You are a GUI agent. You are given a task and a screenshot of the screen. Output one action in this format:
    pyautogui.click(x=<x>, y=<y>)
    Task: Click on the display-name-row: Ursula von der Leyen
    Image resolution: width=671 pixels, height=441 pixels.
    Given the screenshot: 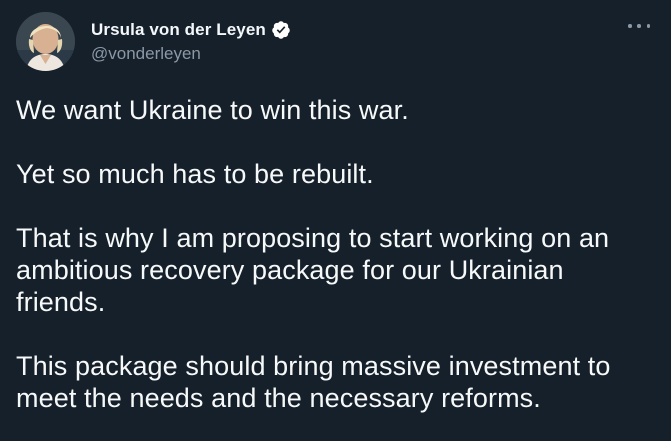 What is the action you would take?
    pyautogui.click(x=191, y=30)
    